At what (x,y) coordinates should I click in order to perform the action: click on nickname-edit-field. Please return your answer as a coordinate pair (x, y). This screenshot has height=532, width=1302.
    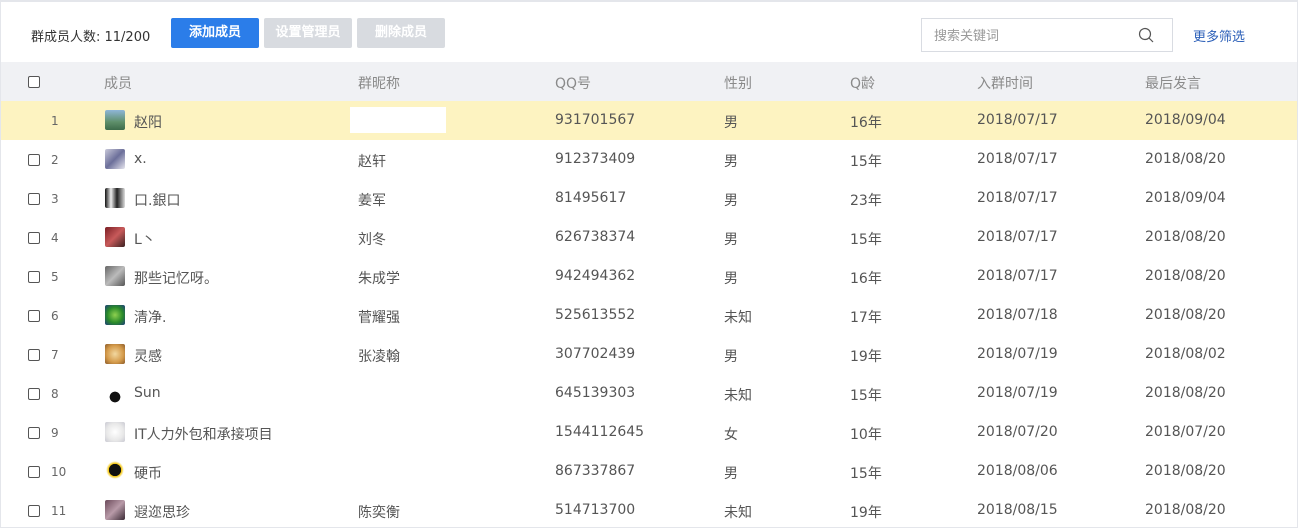
    Looking at the image, I should click on (398, 120).